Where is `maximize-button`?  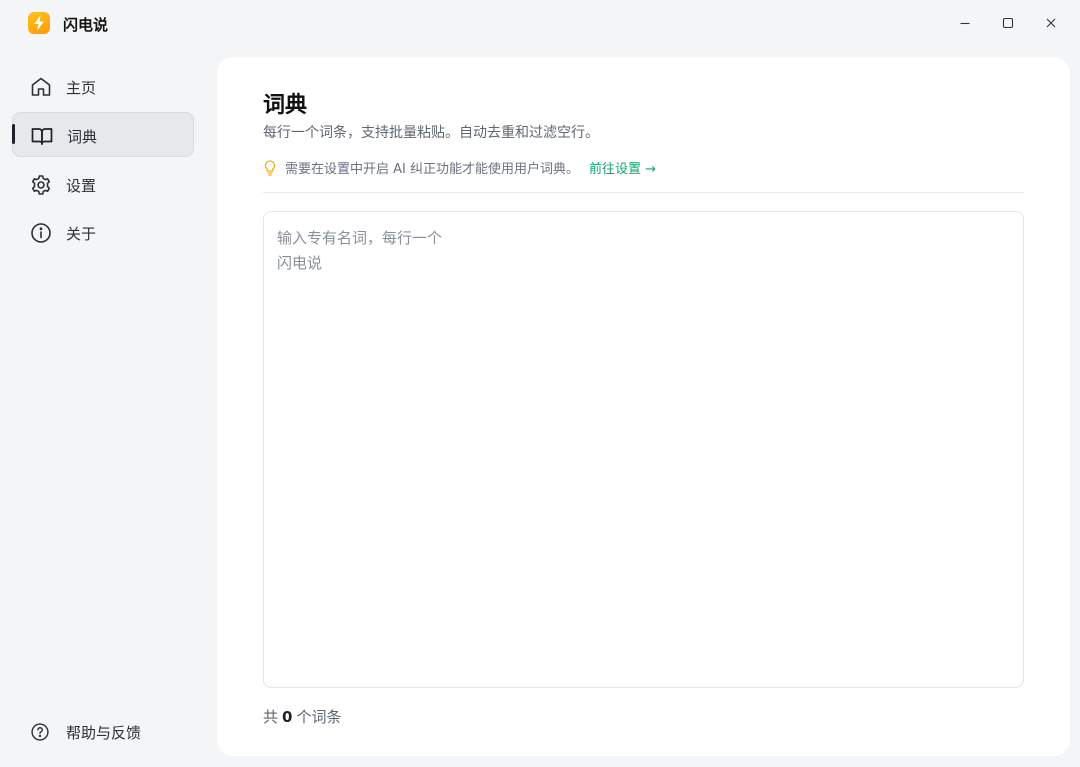
maximize-button is located at coordinates (1008, 23).